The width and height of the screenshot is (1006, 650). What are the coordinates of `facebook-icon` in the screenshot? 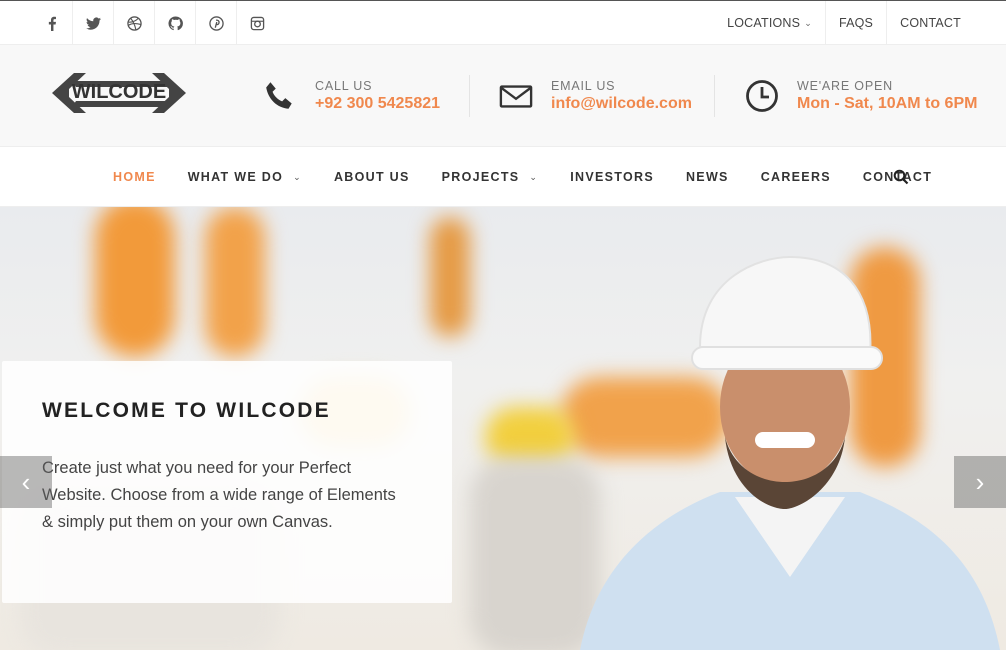 It's located at (52, 23).